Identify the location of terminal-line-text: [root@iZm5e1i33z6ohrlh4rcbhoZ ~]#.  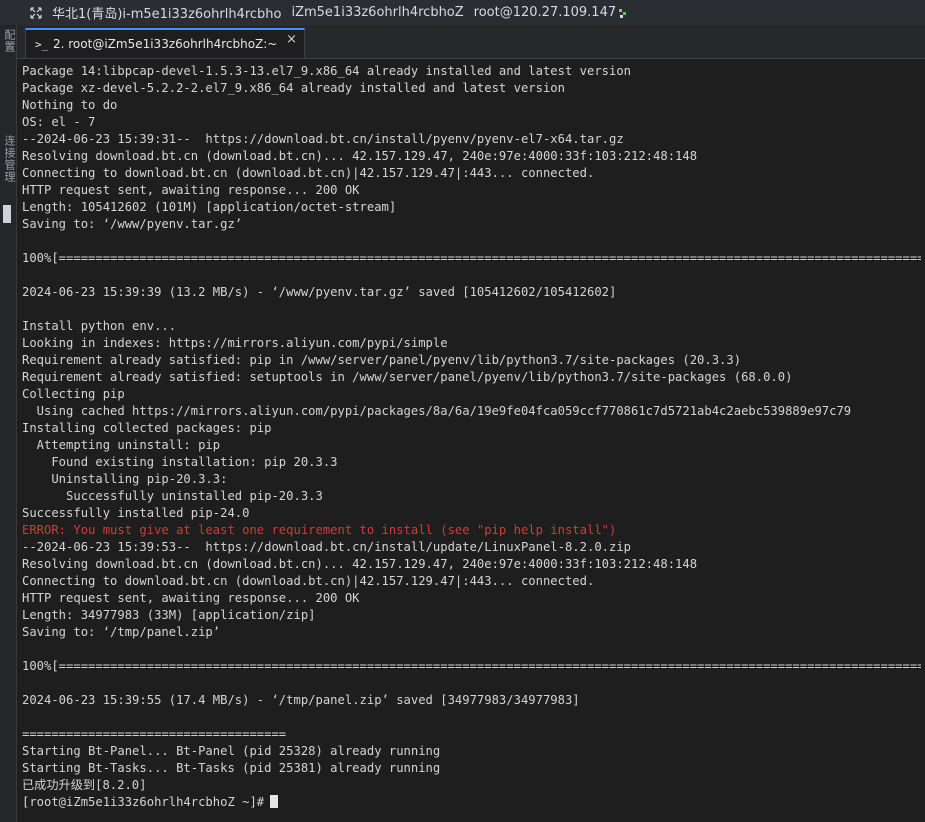
(143, 802).